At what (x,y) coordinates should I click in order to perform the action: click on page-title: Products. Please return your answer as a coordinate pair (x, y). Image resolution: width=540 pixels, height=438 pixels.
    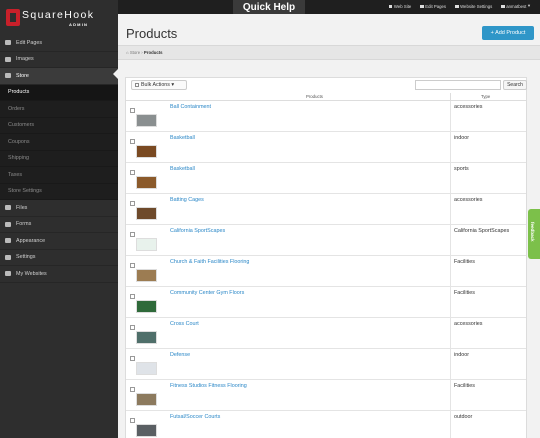
    Looking at the image, I should click on (152, 33).